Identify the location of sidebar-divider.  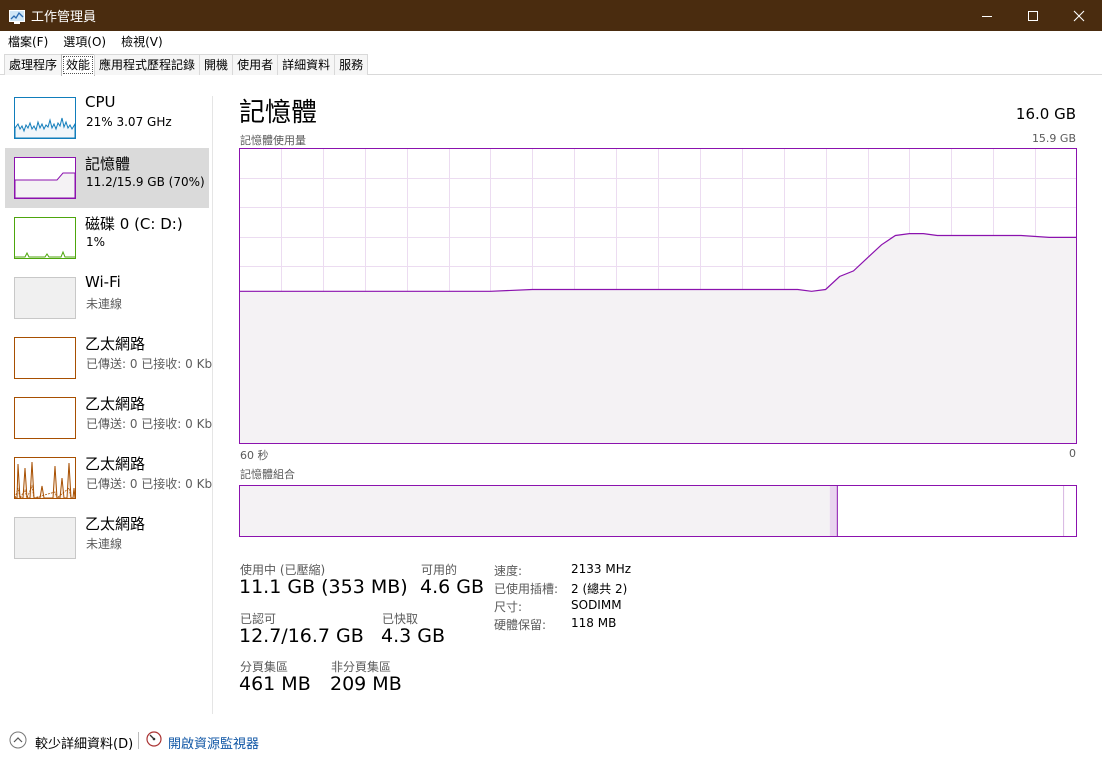
(212, 405).